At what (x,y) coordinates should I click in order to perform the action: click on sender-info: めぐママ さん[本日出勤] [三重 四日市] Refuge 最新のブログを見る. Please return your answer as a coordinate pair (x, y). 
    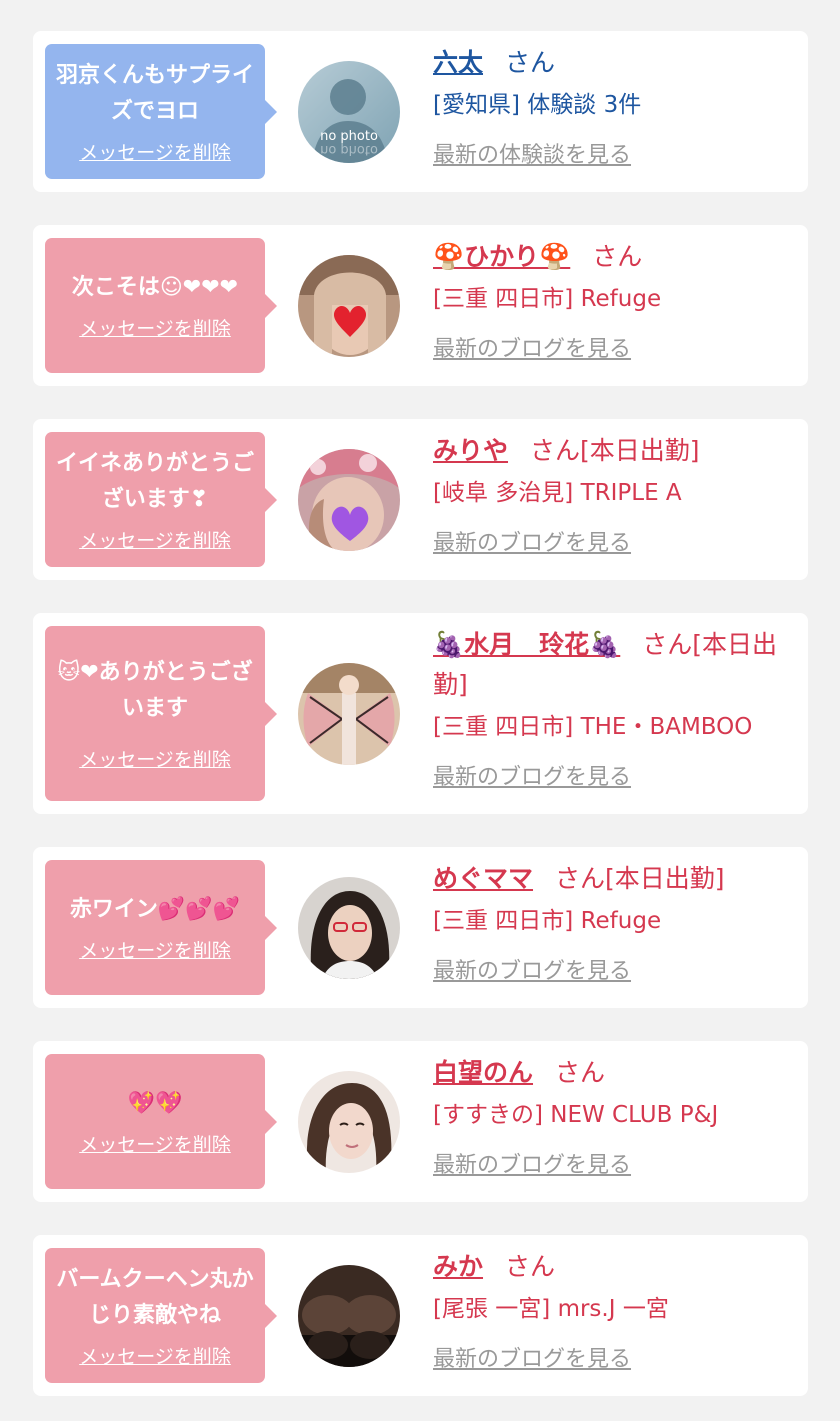
    Looking at the image, I should click on (615, 923).